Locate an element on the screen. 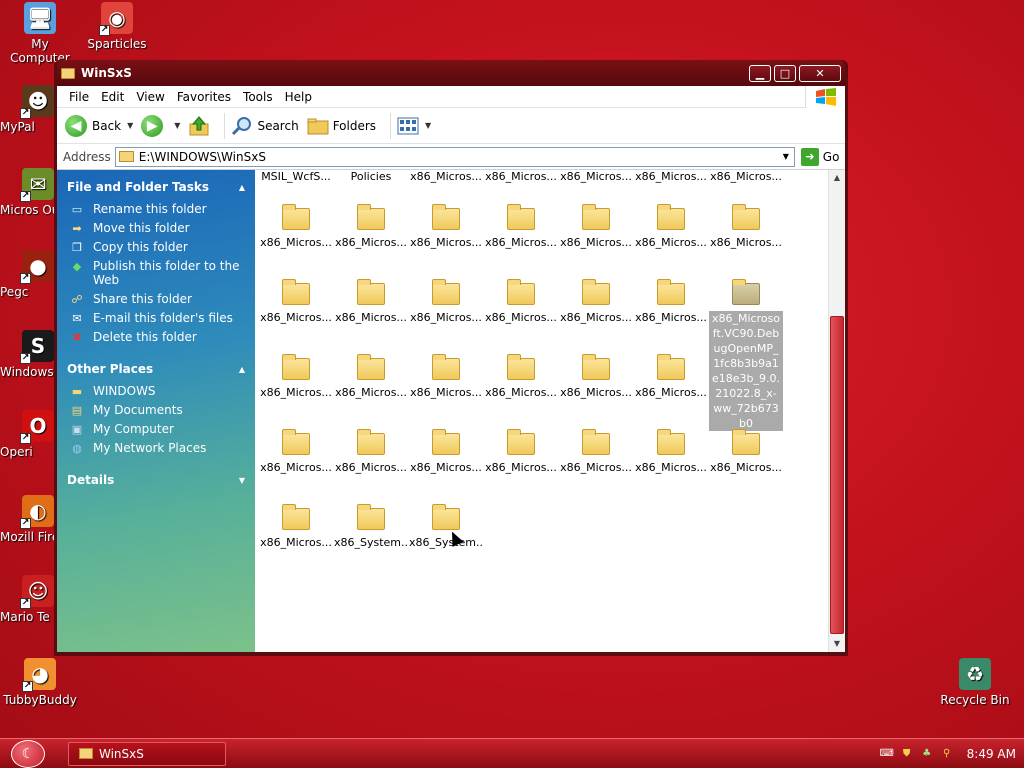  vertical-scrollbar: ▲ ▼ is located at coordinates (836, 411).